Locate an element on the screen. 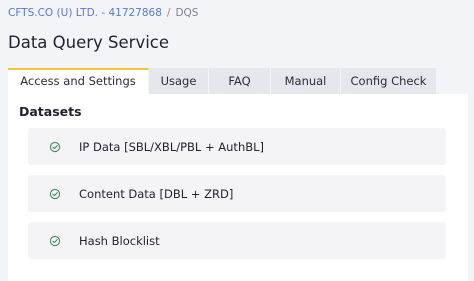 The width and height of the screenshot is (474, 281). breadcrumb: CFTS.CO (U) LTD. - 41727868 / DQS is located at coordinates (103, 13).